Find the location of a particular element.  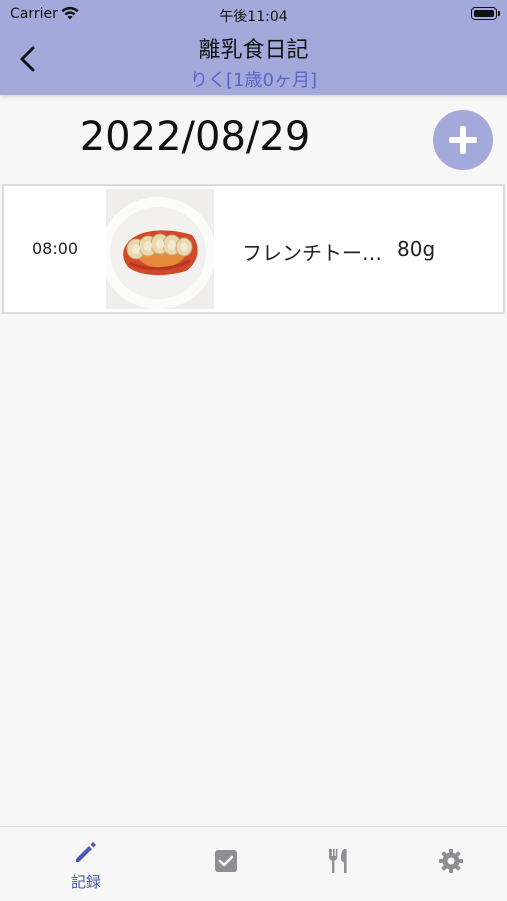

tab-bar: 記録 is located at coordinates (253, 863).